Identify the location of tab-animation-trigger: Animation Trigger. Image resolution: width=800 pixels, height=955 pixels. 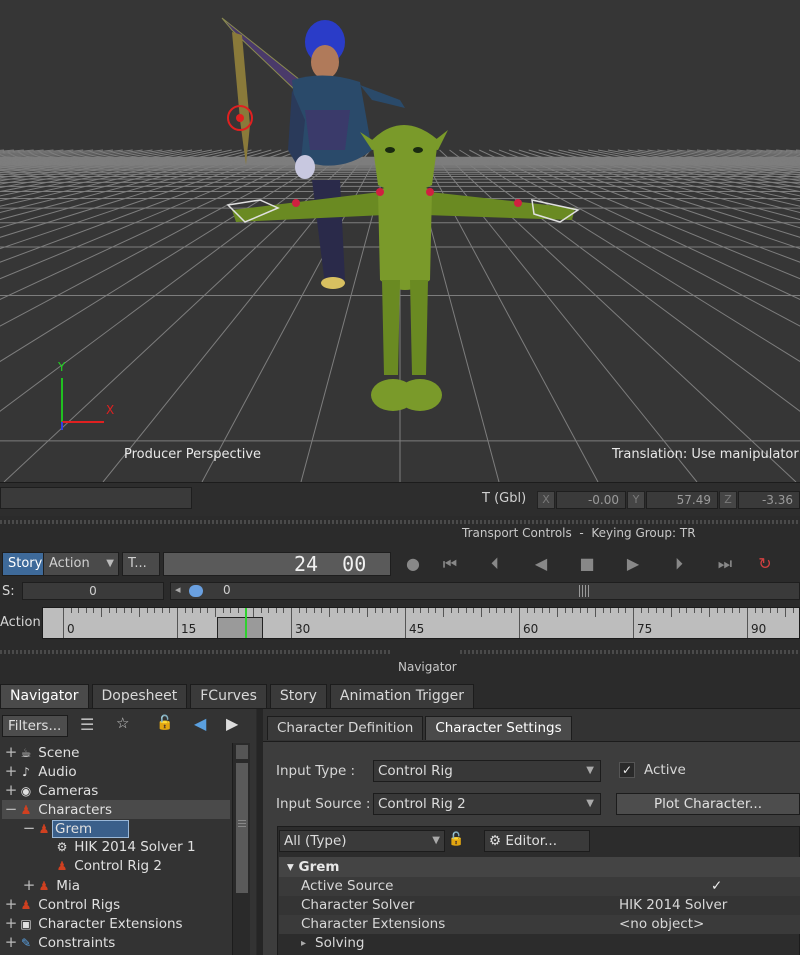
(401, 696).